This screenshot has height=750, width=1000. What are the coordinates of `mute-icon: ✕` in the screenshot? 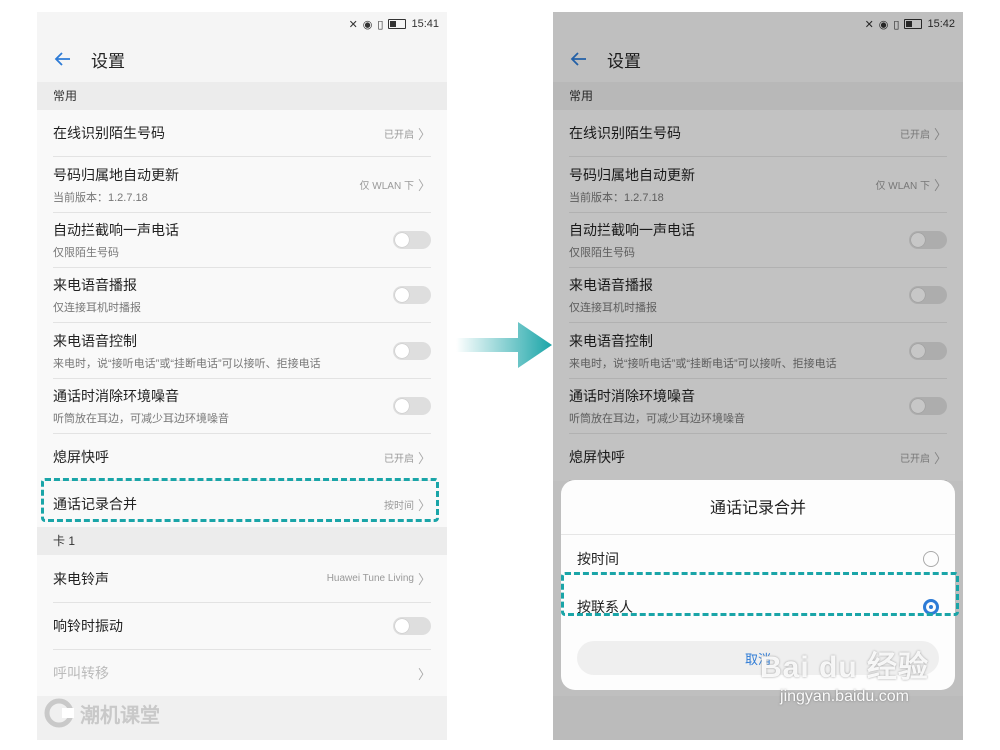 It's located at (353, 24).